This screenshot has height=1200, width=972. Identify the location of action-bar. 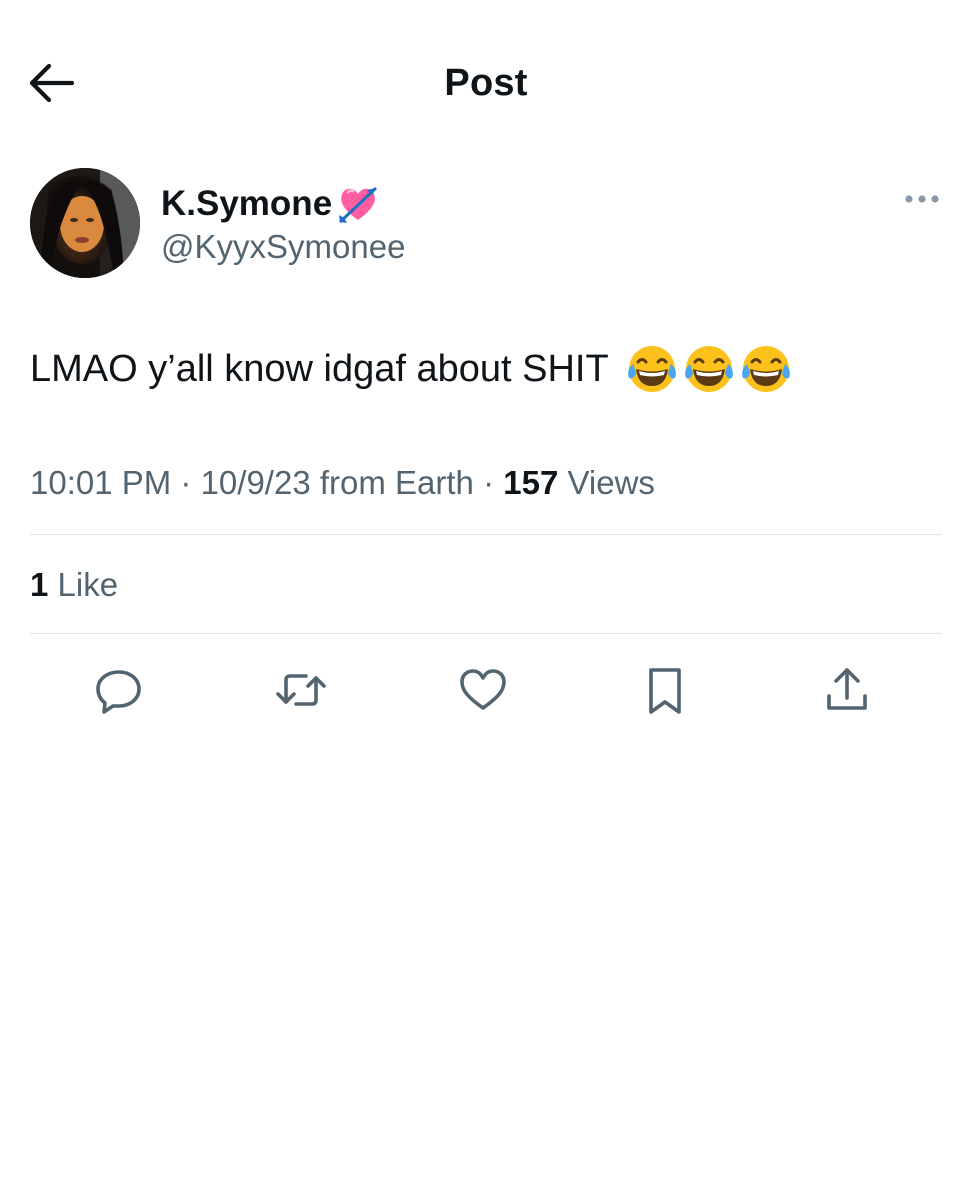
(486, 690).